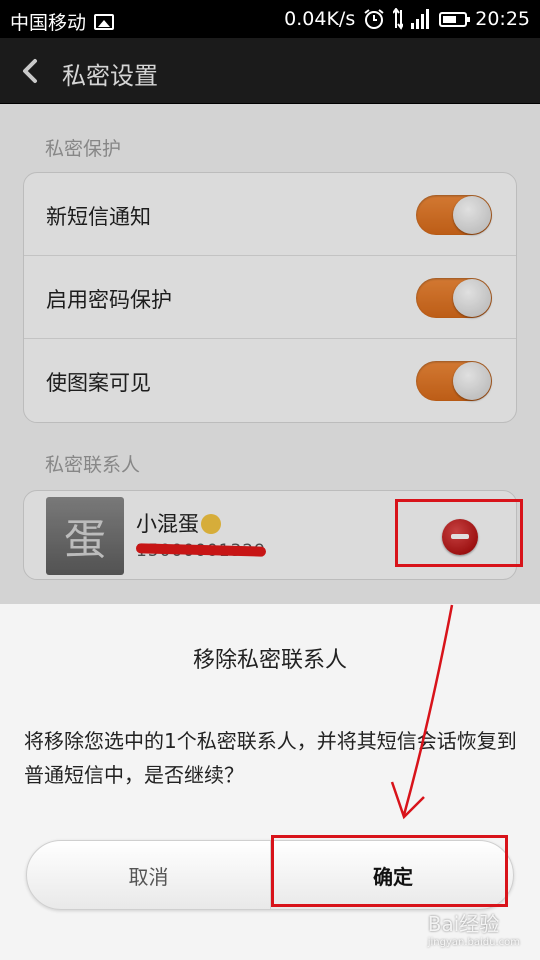 The width and height of the screenshot is (540, 960). What do you see at coordinates (398, 19) in the screenshot?
I see `data-arrows-icon` at bounding box center [398, 19].